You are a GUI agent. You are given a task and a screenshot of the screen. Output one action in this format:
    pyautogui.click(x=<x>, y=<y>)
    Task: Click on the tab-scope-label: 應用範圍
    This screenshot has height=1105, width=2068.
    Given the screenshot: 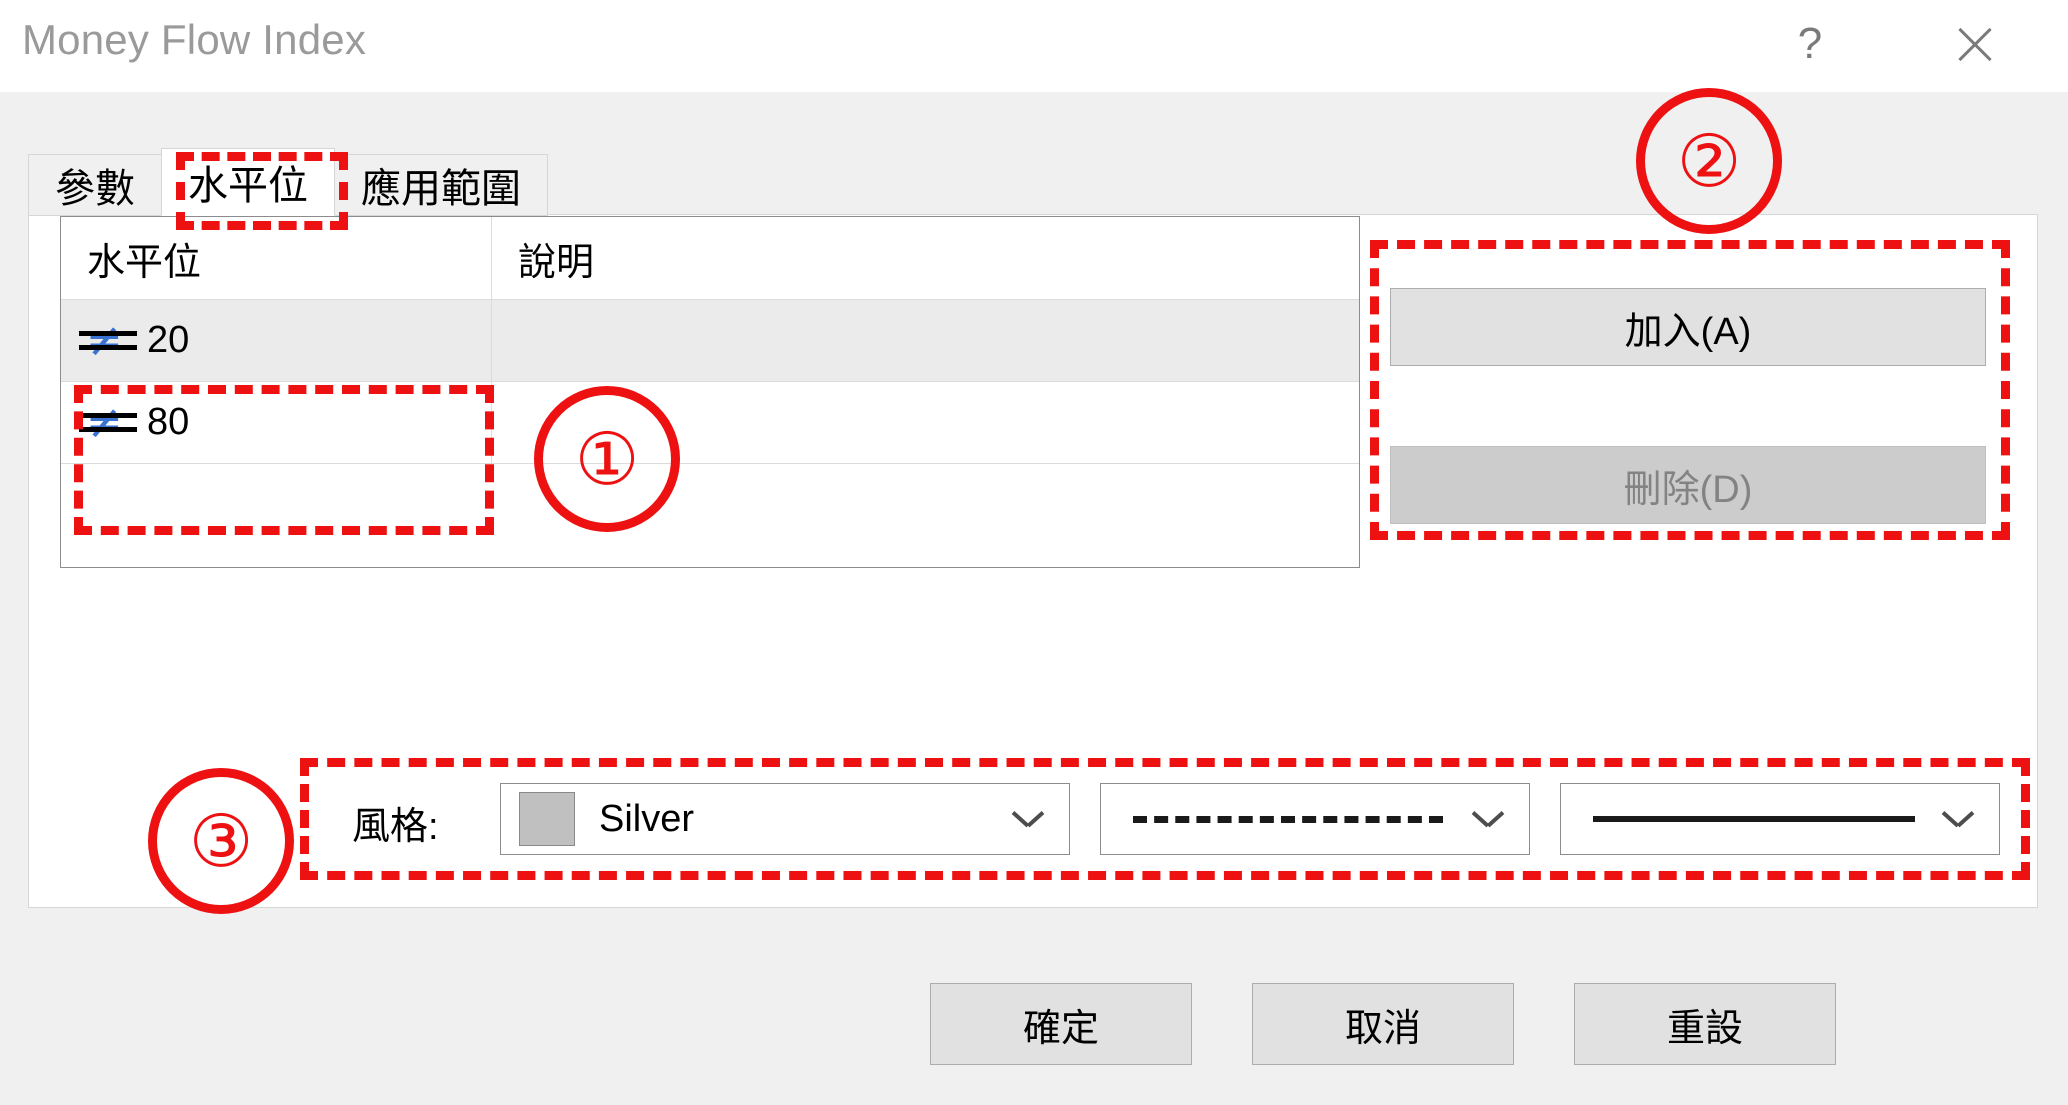 What is the action you would take?
    pyautogui.click(x=441, y=189)
    